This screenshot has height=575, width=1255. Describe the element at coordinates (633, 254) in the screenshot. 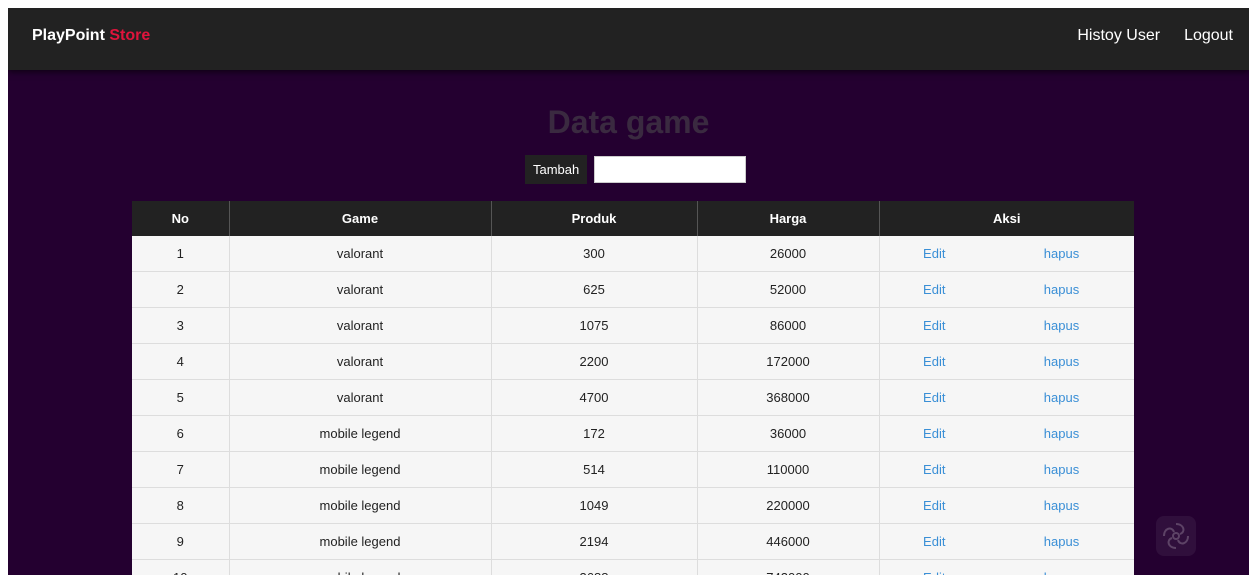

I see `table-row: 1 valorant 300 26000 Edit hapus` at that location.